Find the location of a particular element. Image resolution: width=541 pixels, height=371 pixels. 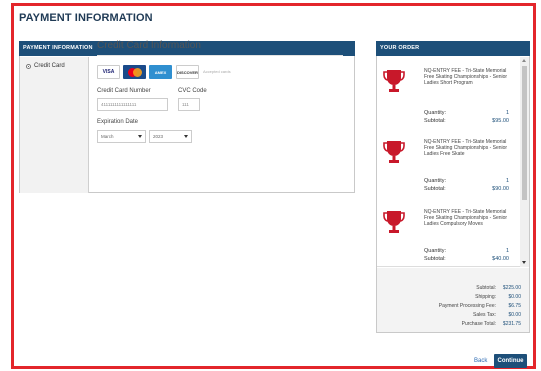

card-number-label: Credit Card Number is located at coordinates (124, 91).